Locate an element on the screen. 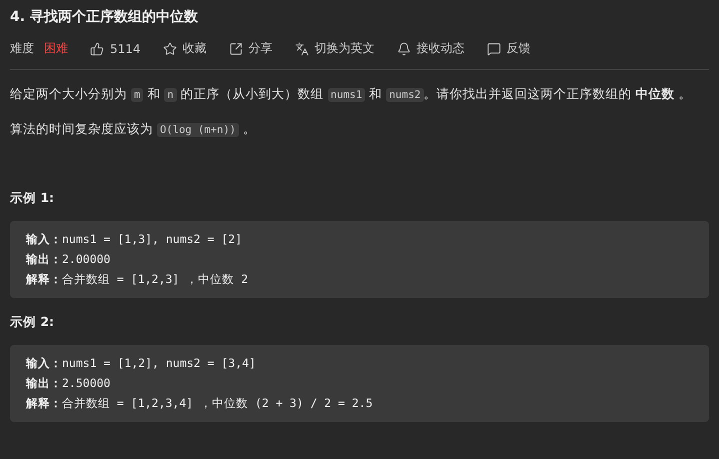 The image size is (719, 459). example-heading: 示例 2: is located at coordinates (33, 322).